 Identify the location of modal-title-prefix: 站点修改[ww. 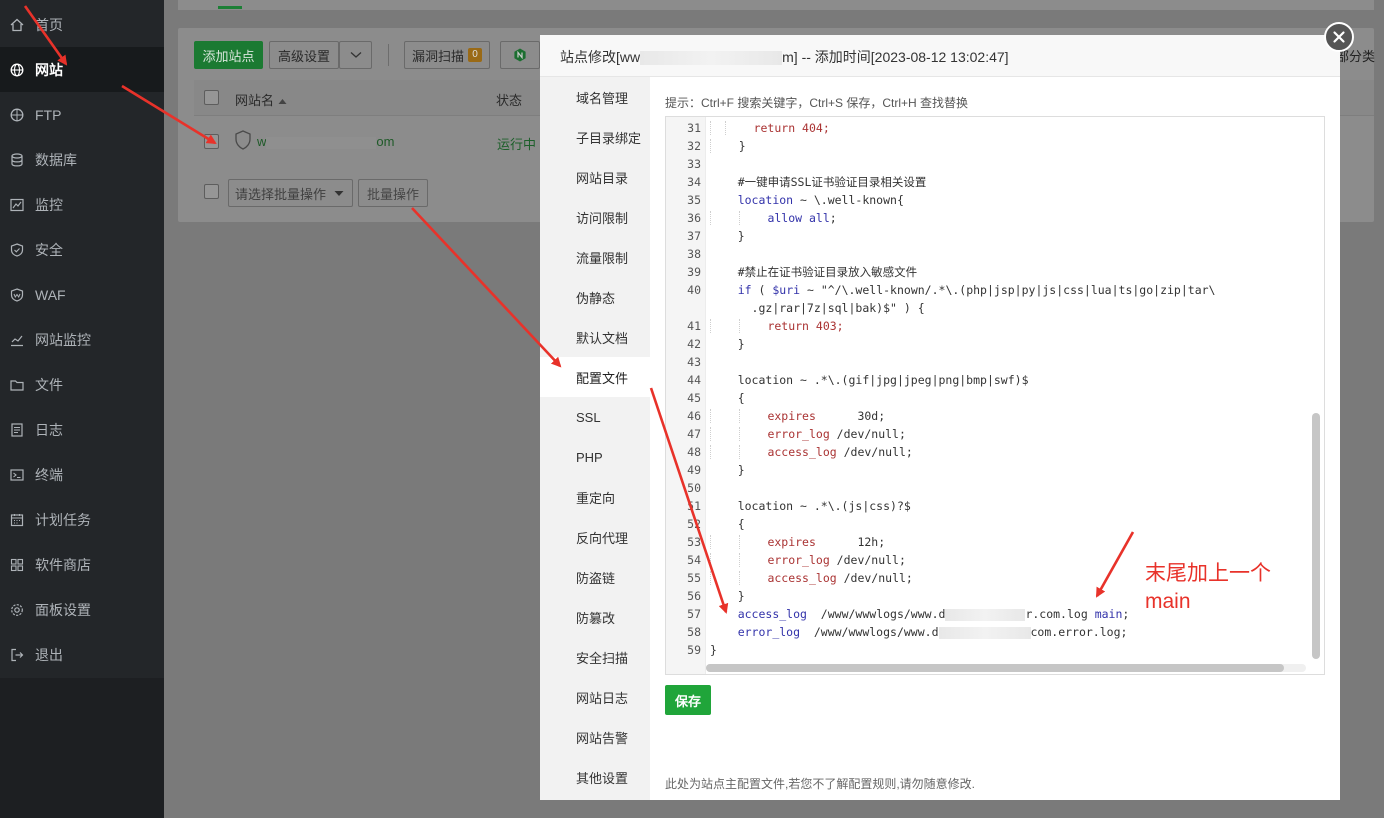
(600, 57).